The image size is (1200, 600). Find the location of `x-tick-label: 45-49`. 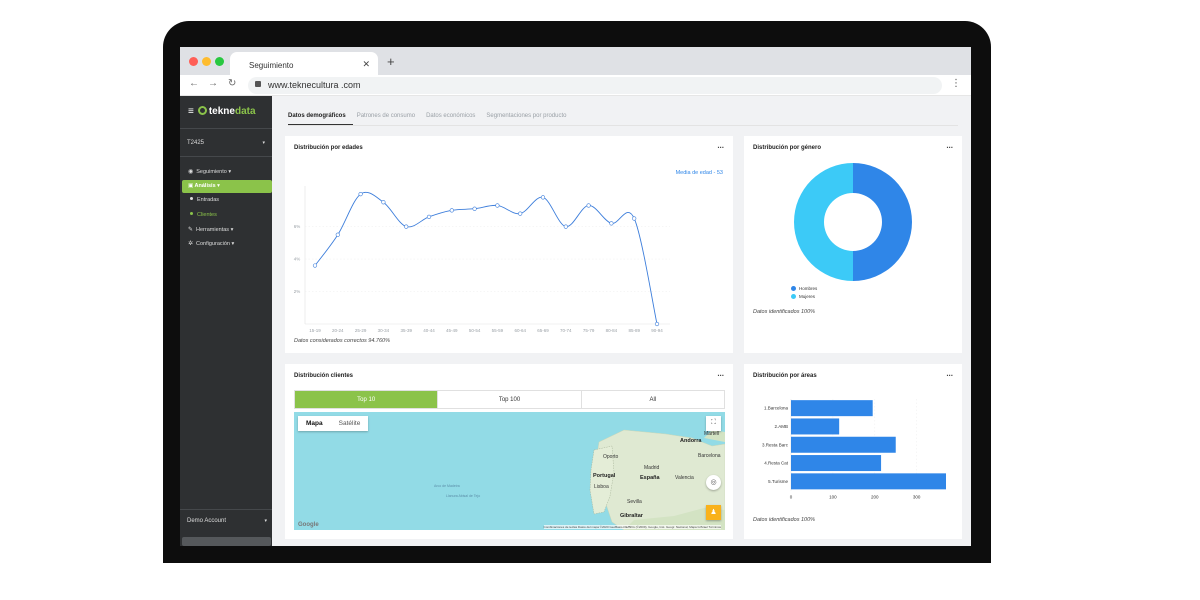

x-tick-label: 45-49 is located at coordinates (452, 330).